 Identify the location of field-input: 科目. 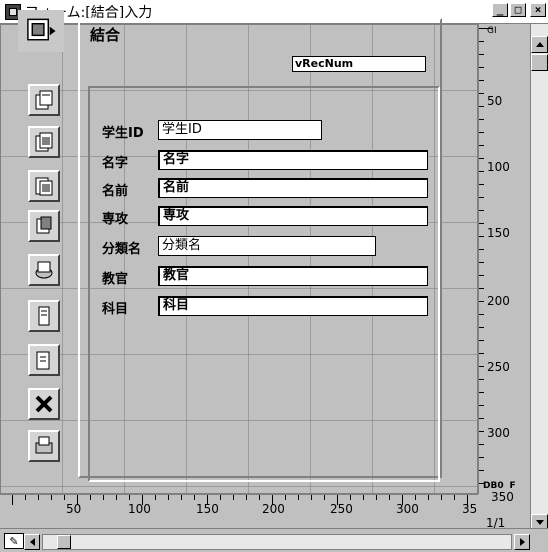
(293, 306).